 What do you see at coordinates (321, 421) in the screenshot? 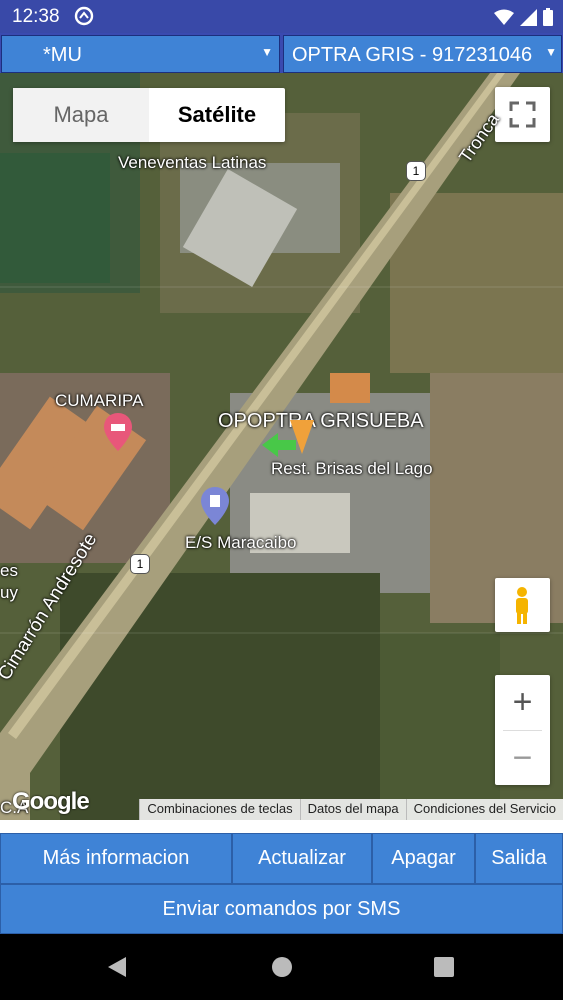
I see `vehicle-marker-label: OPOPTRA GRISUEBA` at bounding box center [321, 421].